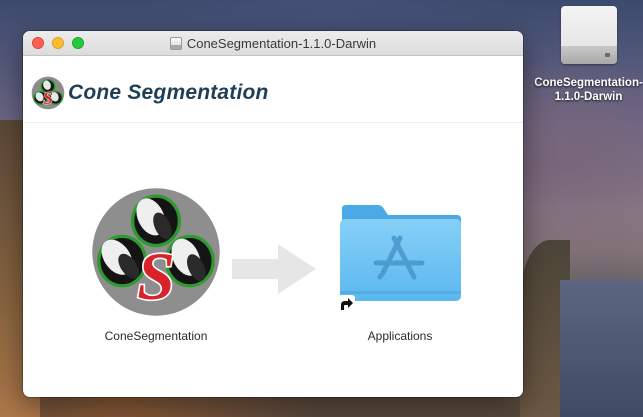  What do you see at coordinates (400, 336) in the screenshot?
I see `applications-label: Applications` at bounding box center [400, 336].